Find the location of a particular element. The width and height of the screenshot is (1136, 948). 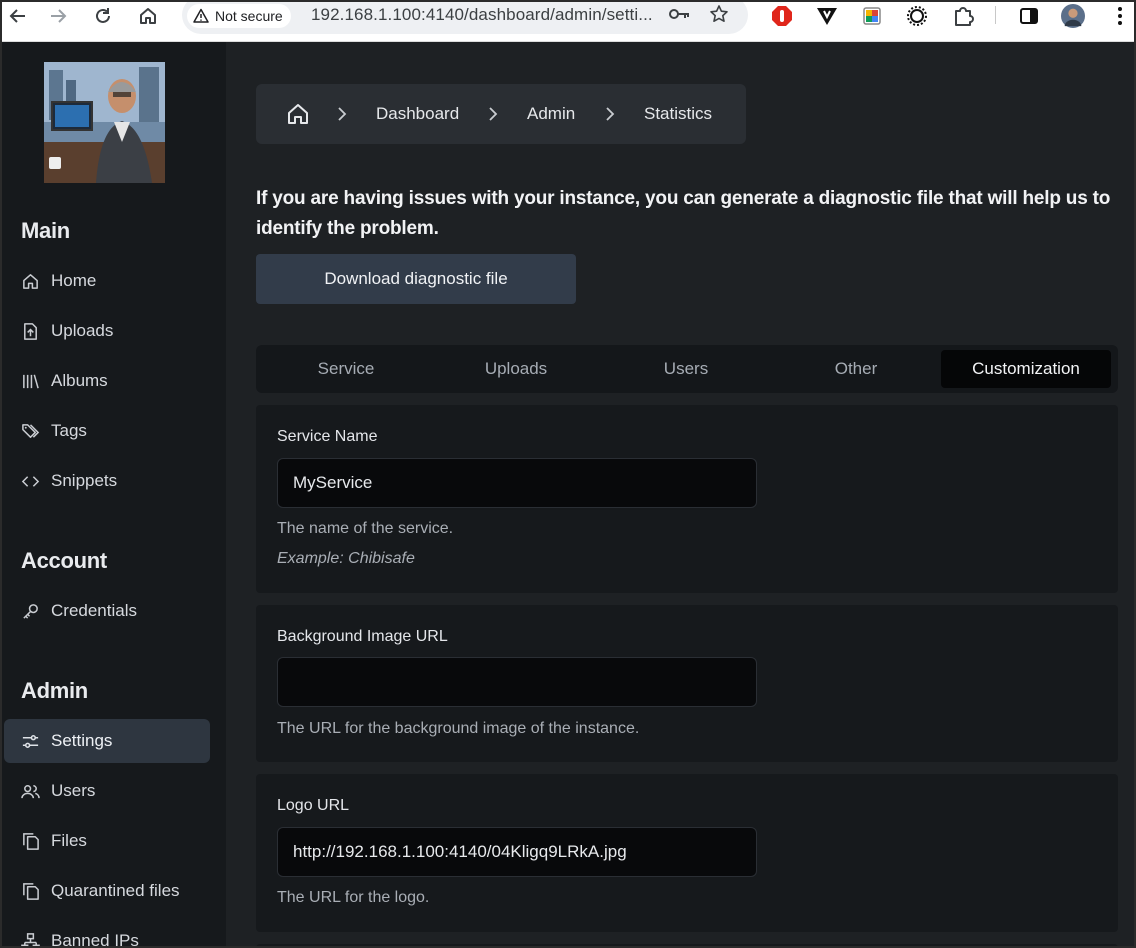

logo-url-help: The URL for the logo. is located at coordinates (353, 897).